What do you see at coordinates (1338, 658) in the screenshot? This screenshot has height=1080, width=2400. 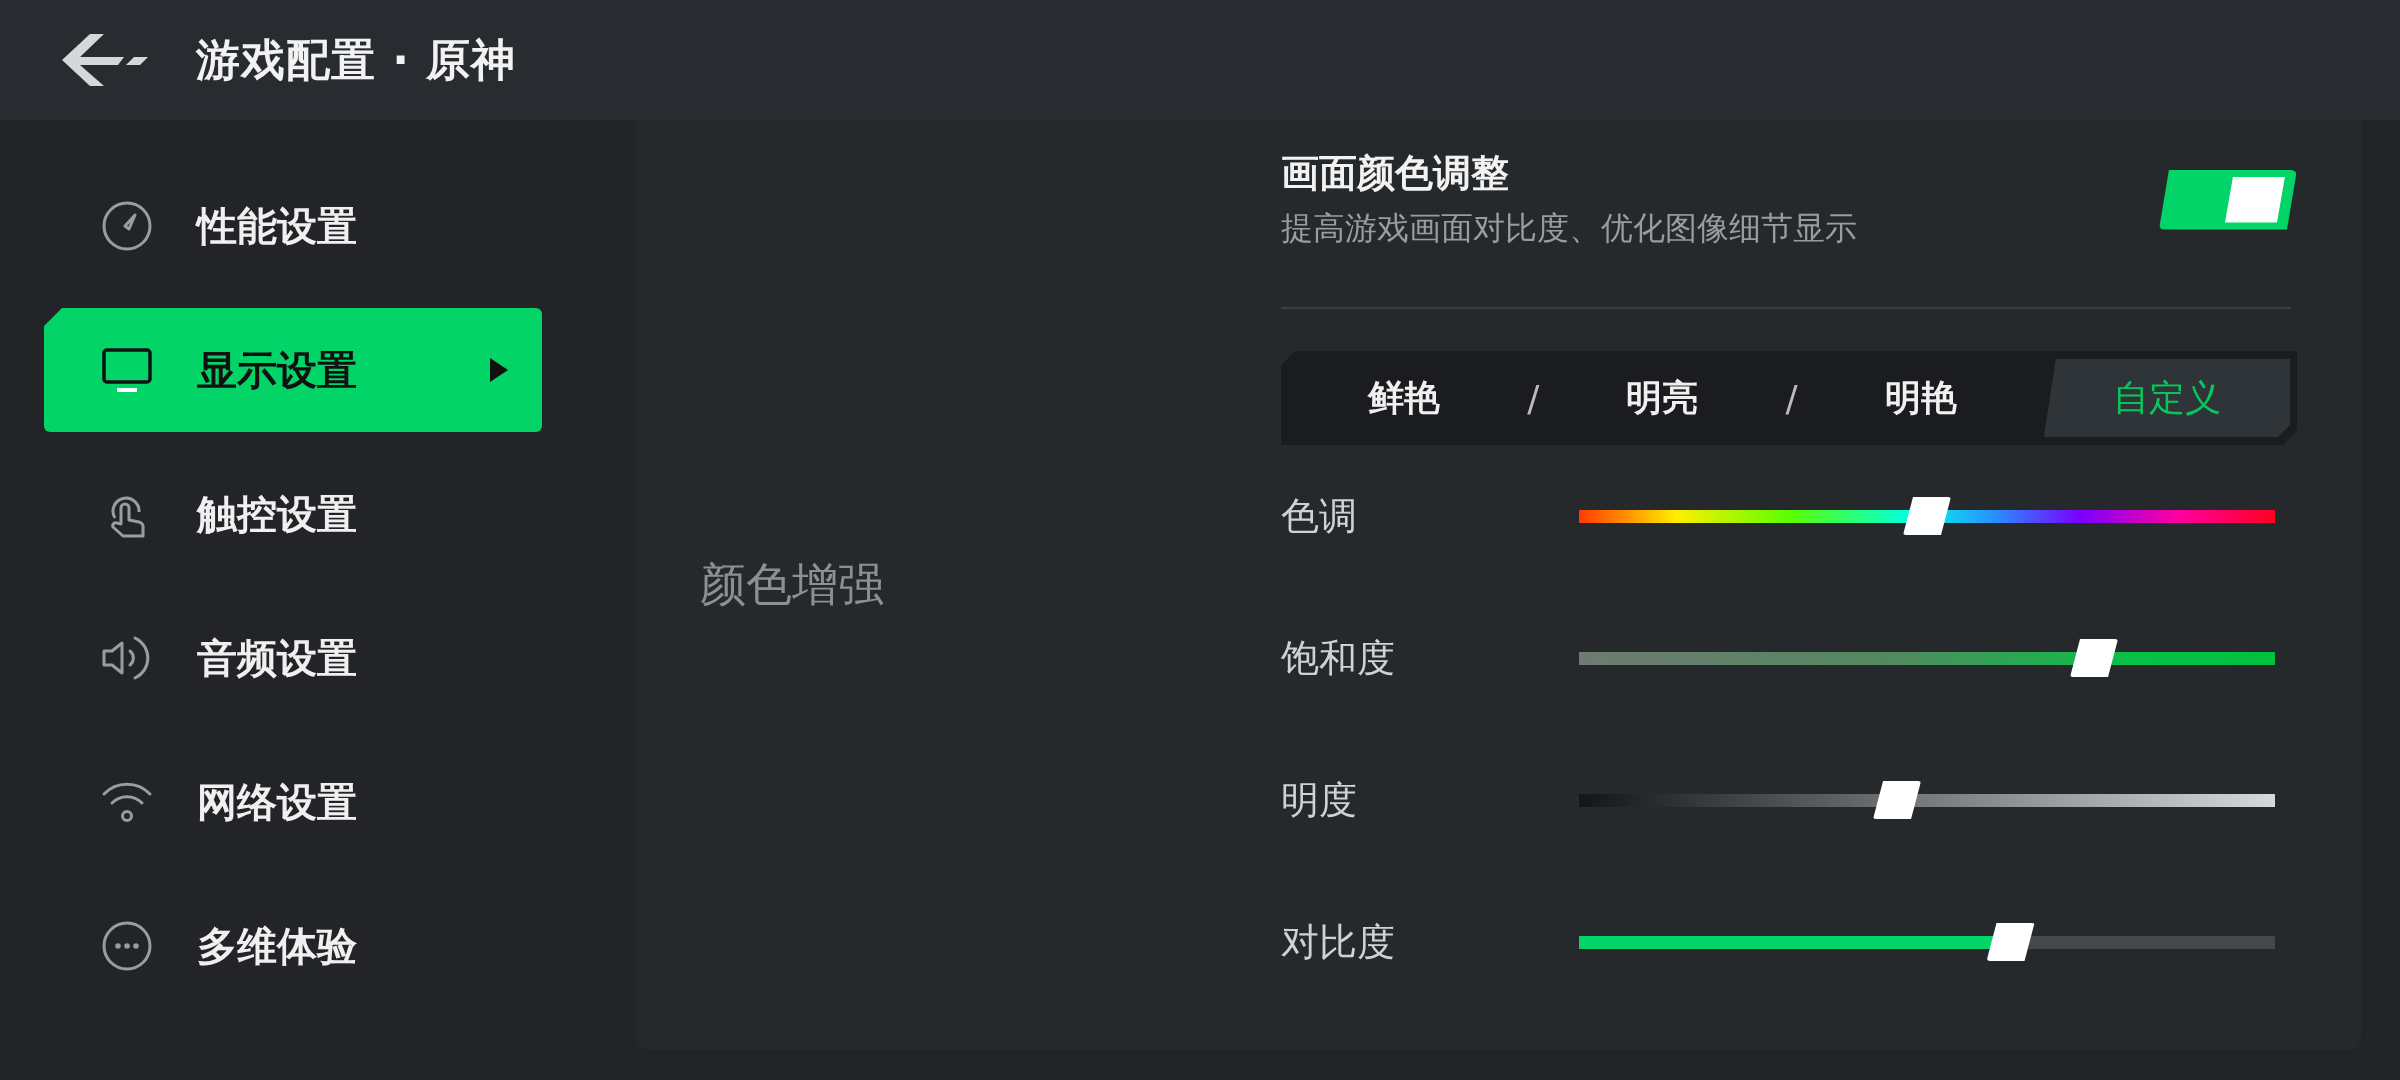 I see `slider-label: 饱和度` at bounding box center [1338, 658].